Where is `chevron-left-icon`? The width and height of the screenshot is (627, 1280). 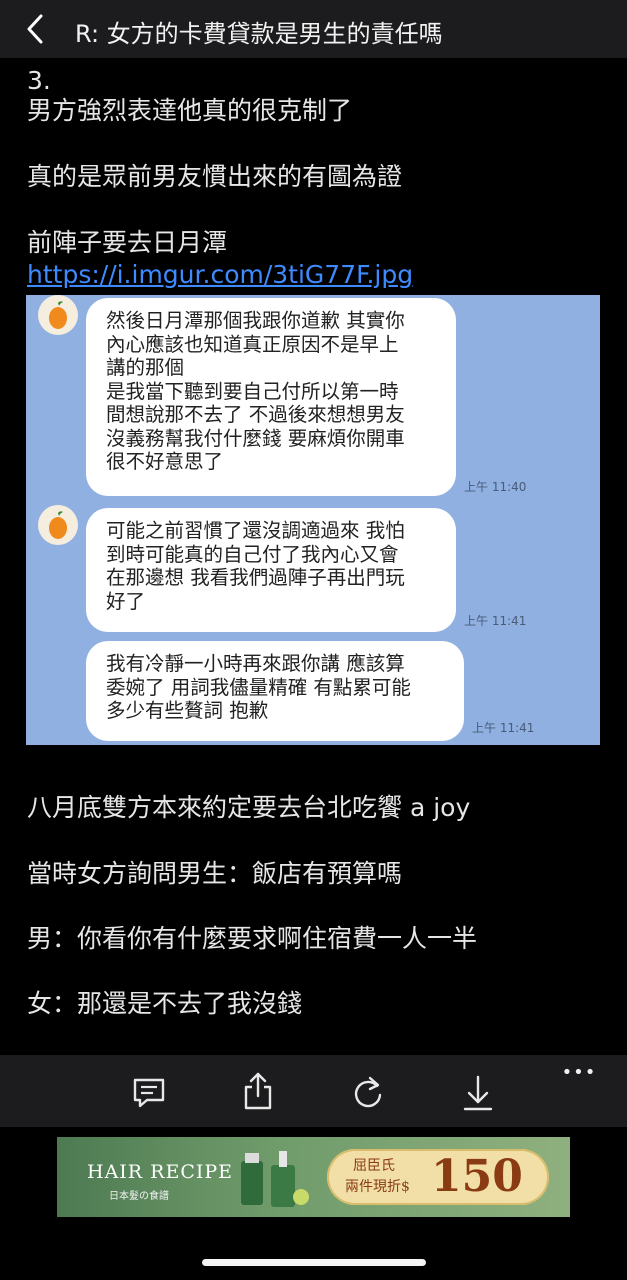
chevron-left-icon is located at coordinates (35, 29).